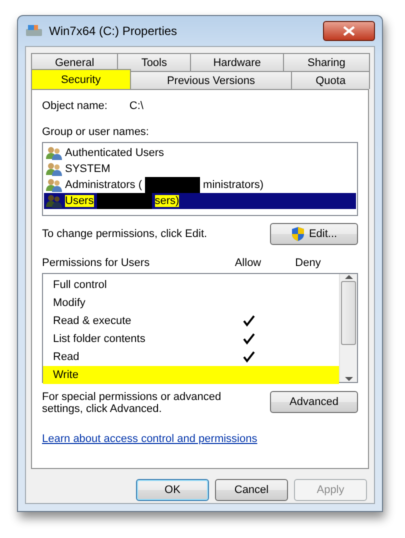 The width and height of the screenshot is (405, 538). I want to click on edit-hint: To change permissions, click Edit., so click(125, 234).